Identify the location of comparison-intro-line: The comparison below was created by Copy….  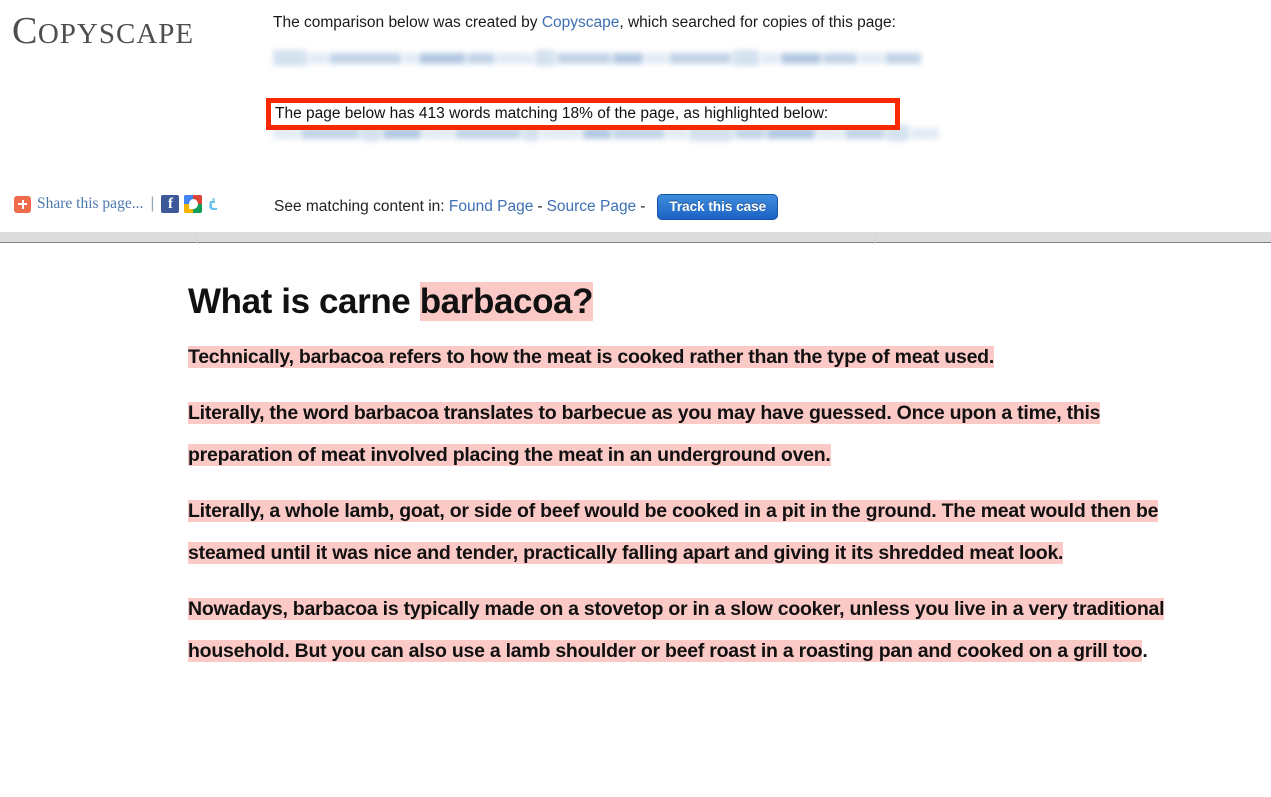
(768, 23).